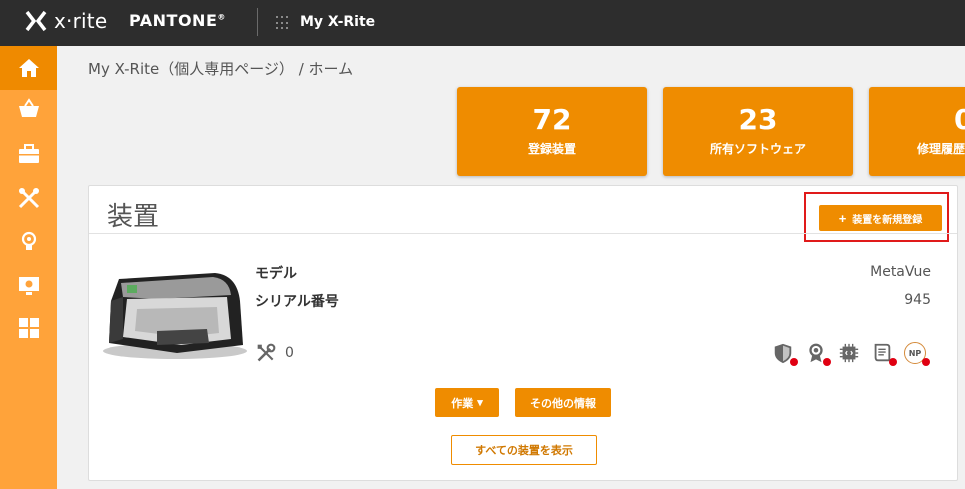  I want to click on stat-repairs-label: 修理履歴, so click(941, 149).